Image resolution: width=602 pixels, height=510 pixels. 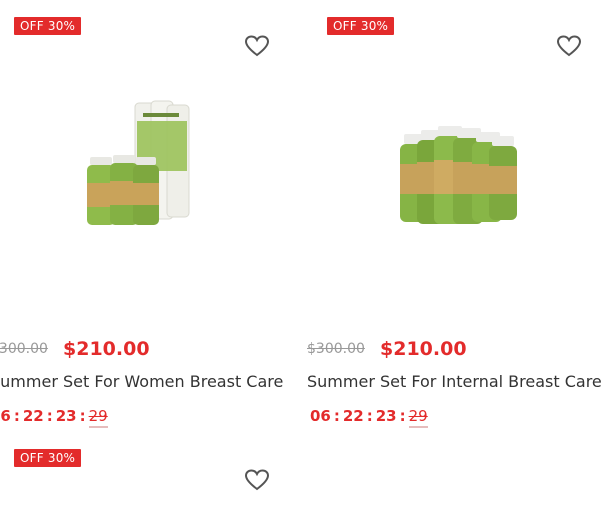 I want to click on product-title: Summer Set For Internal Breast Care, so click(x=454, y=381).